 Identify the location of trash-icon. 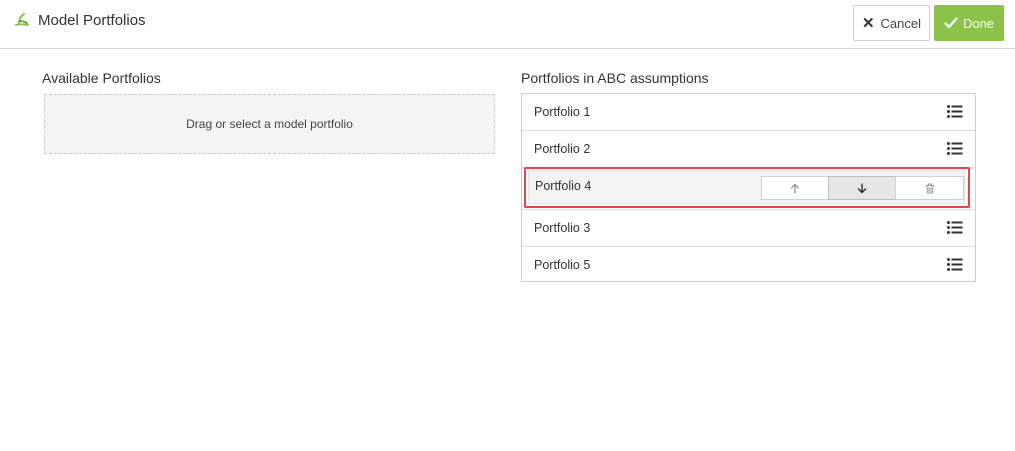
(929, 188).